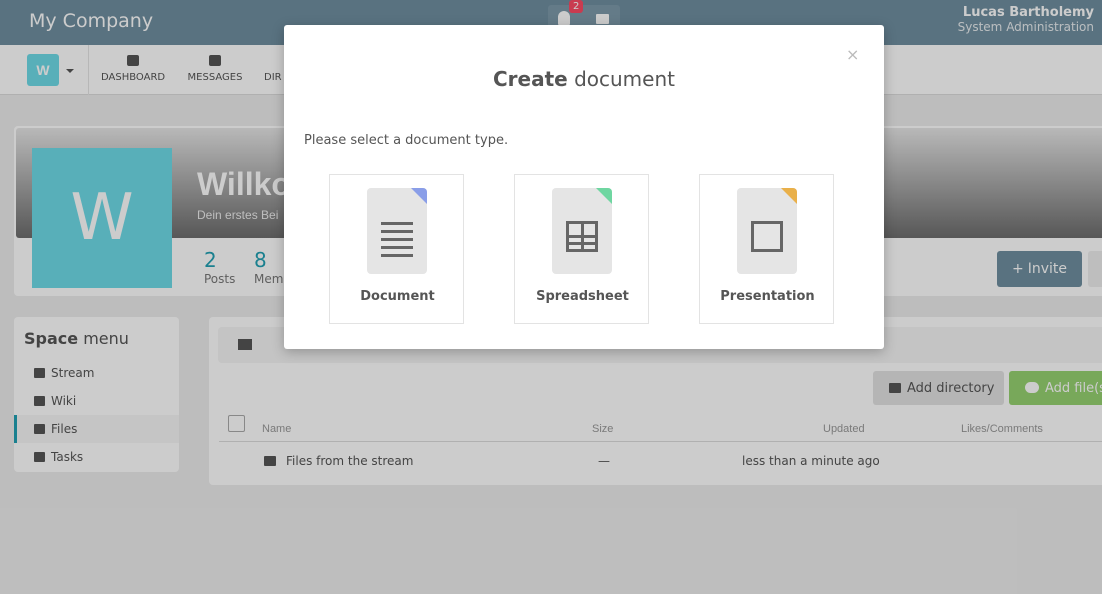 The width and height of the screenshot is (1102, 594). Describe the element at coordinates (397, 296) in the screenshot. I see `document-type-label: Document` at that location.